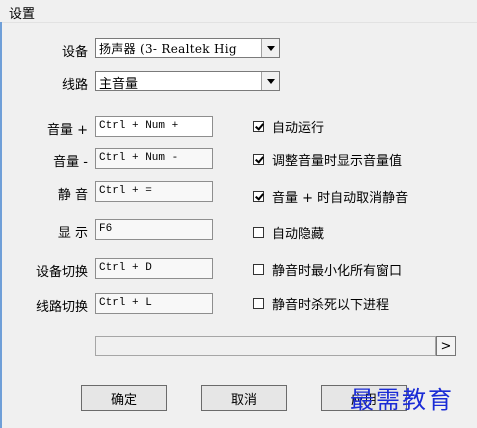 This screenshot has width=477, height=428. What do you see at coordinates (124, 398) in the screenshot?
I see `ok-button: 确定` at bounding box center [124, 398].